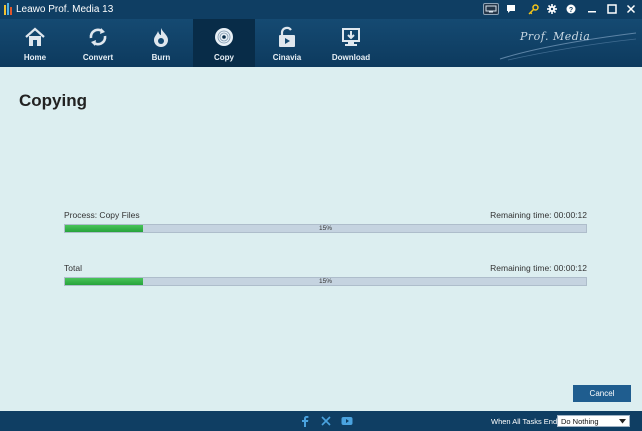 The height and width of the screenshot is (431, 642). What do you see at coordinates (555, 36) in the screenshot?
I see `brand-text: Prof. Media` at bounding box center [555, 36].